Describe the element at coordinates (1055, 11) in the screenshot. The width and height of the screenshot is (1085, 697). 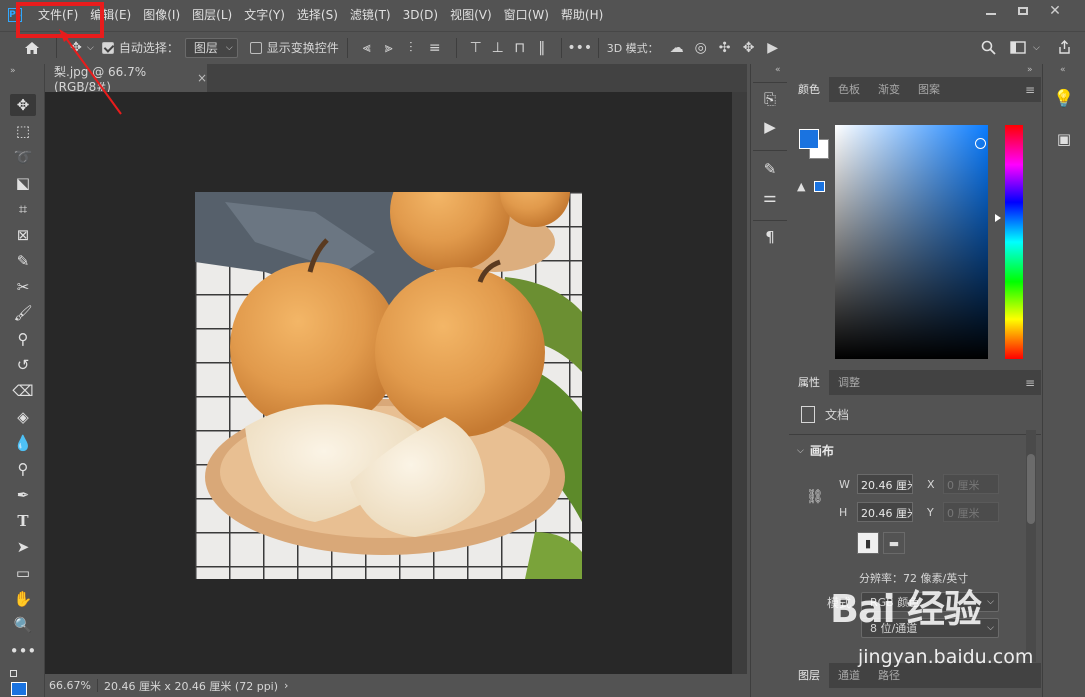
I see `close-button: ✕` at that location.